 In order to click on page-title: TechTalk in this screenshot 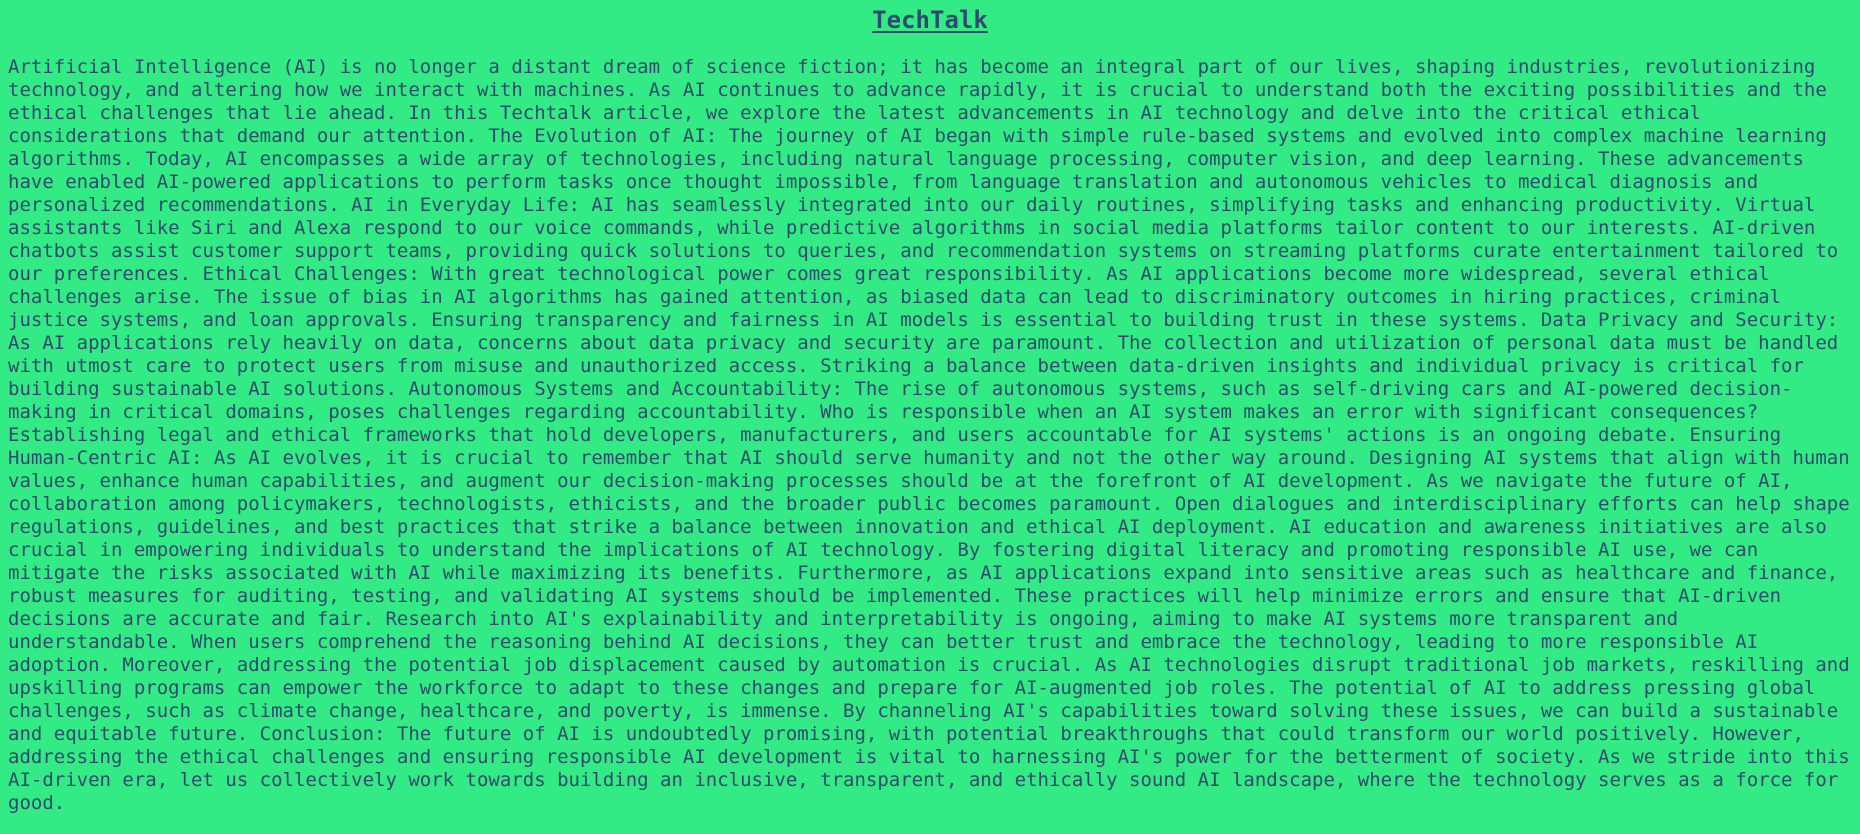, I will do `click(930, 20)`.